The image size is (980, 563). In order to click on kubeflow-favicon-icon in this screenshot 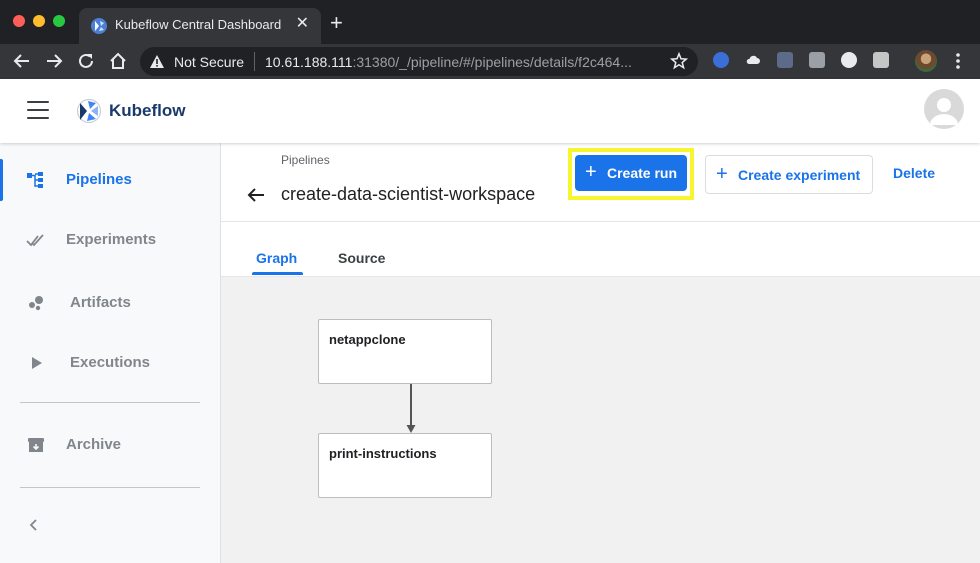, I will do `click(99, 26)`.